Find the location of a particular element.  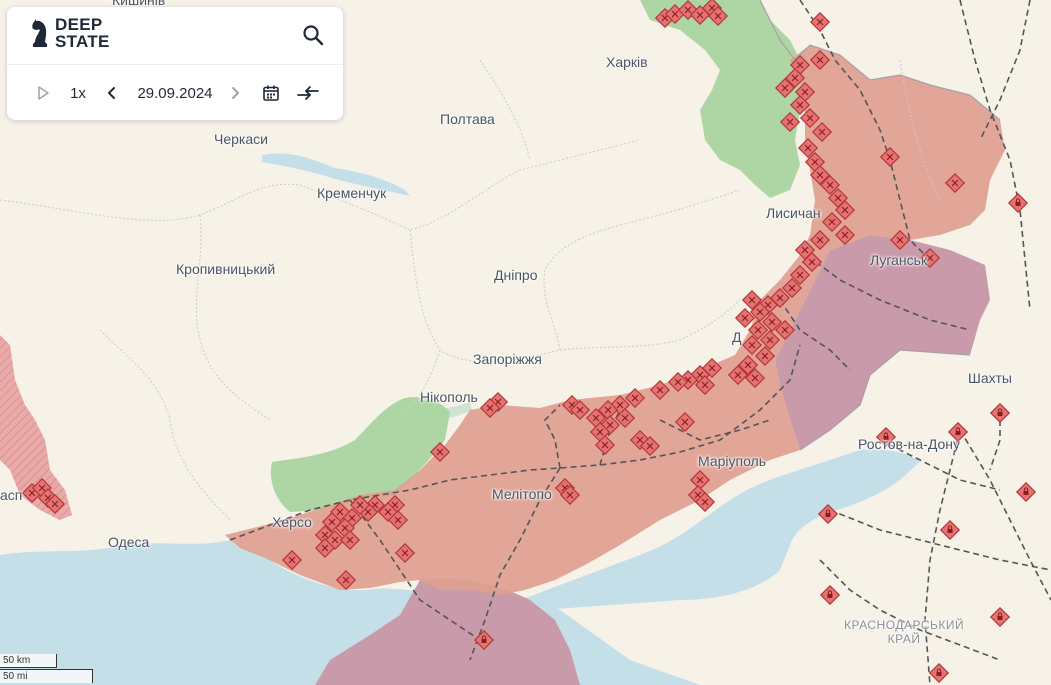

logo-line2: STATE is located at coordinates (82, 41).